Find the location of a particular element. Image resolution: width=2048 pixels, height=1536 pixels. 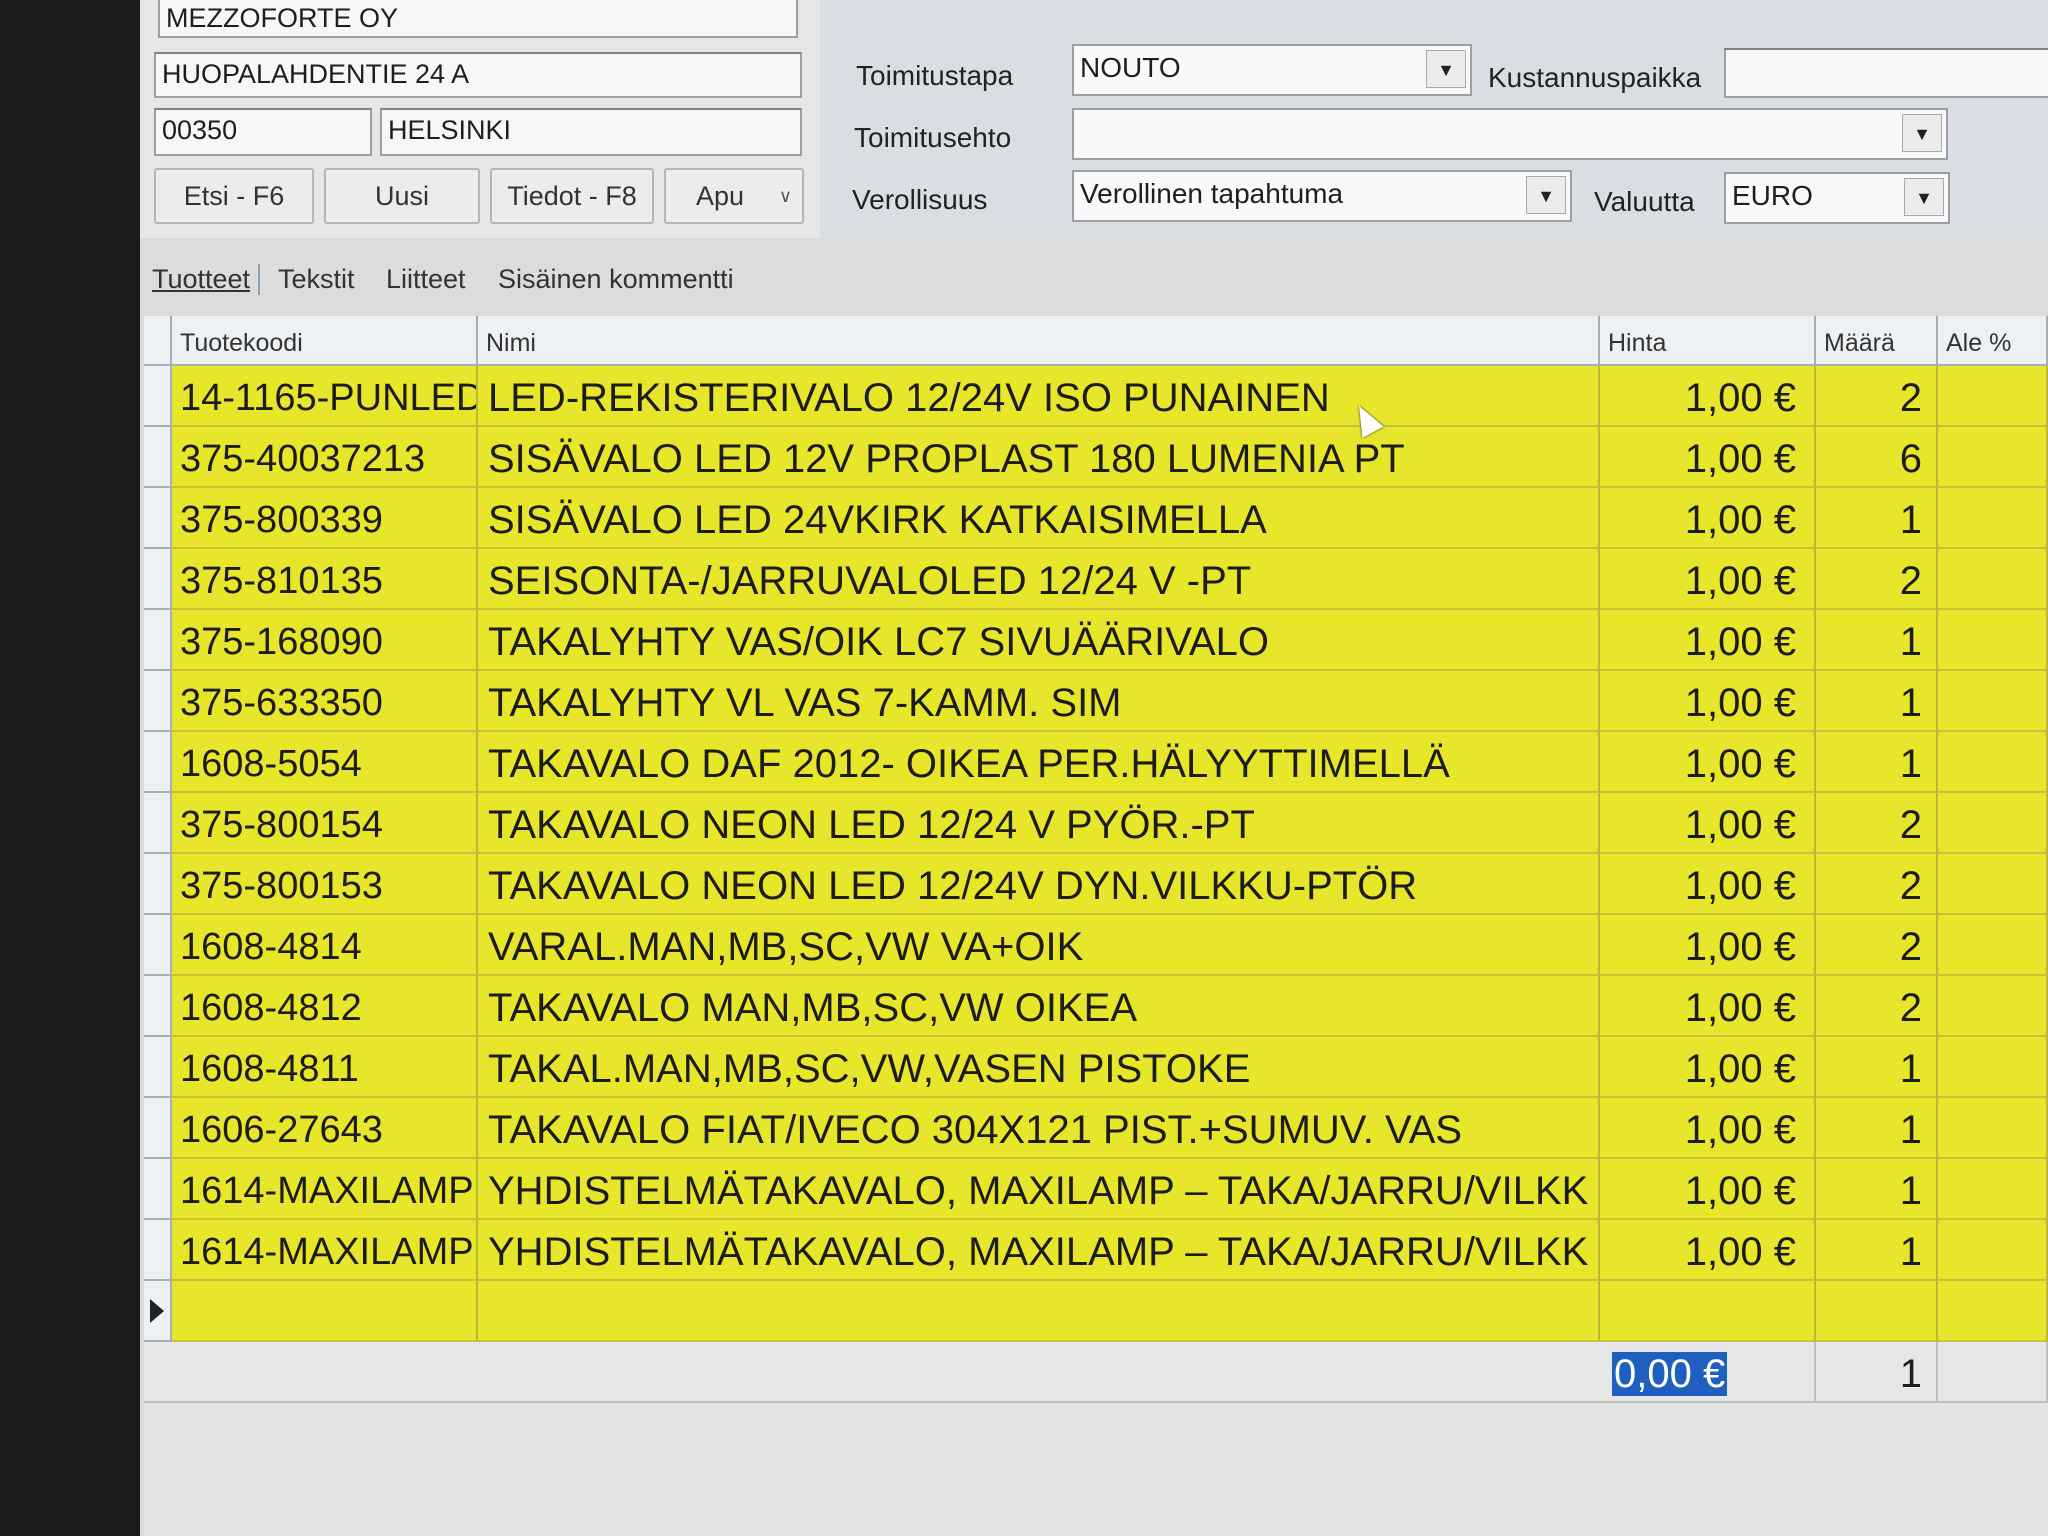

search-button: Etsi - F6 is located at coordinates (234, 196).